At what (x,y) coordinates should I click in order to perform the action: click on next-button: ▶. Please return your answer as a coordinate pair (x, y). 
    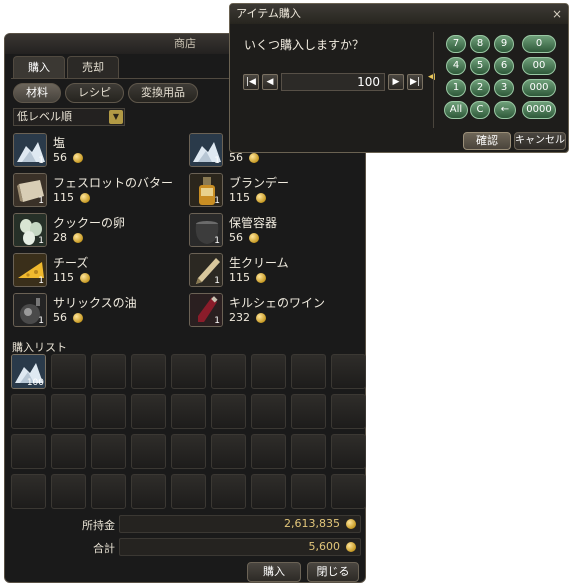
    Looking at the image, I should click on (396, 82).